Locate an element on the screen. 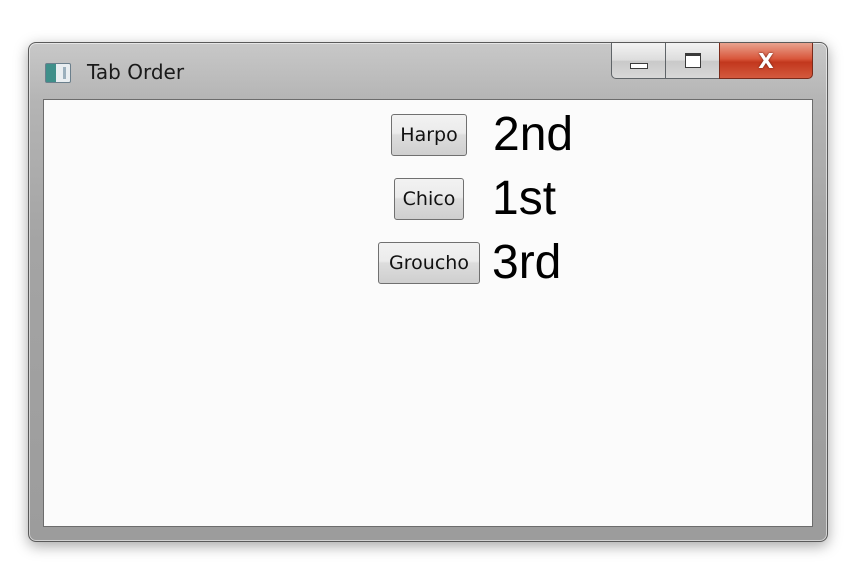 The height and width of the screenshot is (574, 858). groucho-button: Groucho is located at coordinates (429, 263).